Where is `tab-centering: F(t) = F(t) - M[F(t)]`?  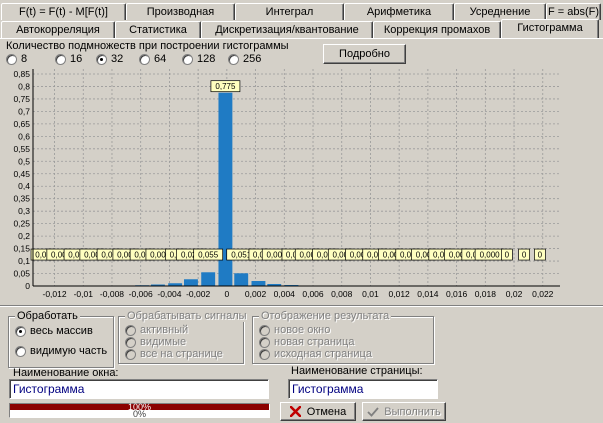 tab-centering: F(t) = F(t) - M[F(t)] is located at coordinates (63, 11).